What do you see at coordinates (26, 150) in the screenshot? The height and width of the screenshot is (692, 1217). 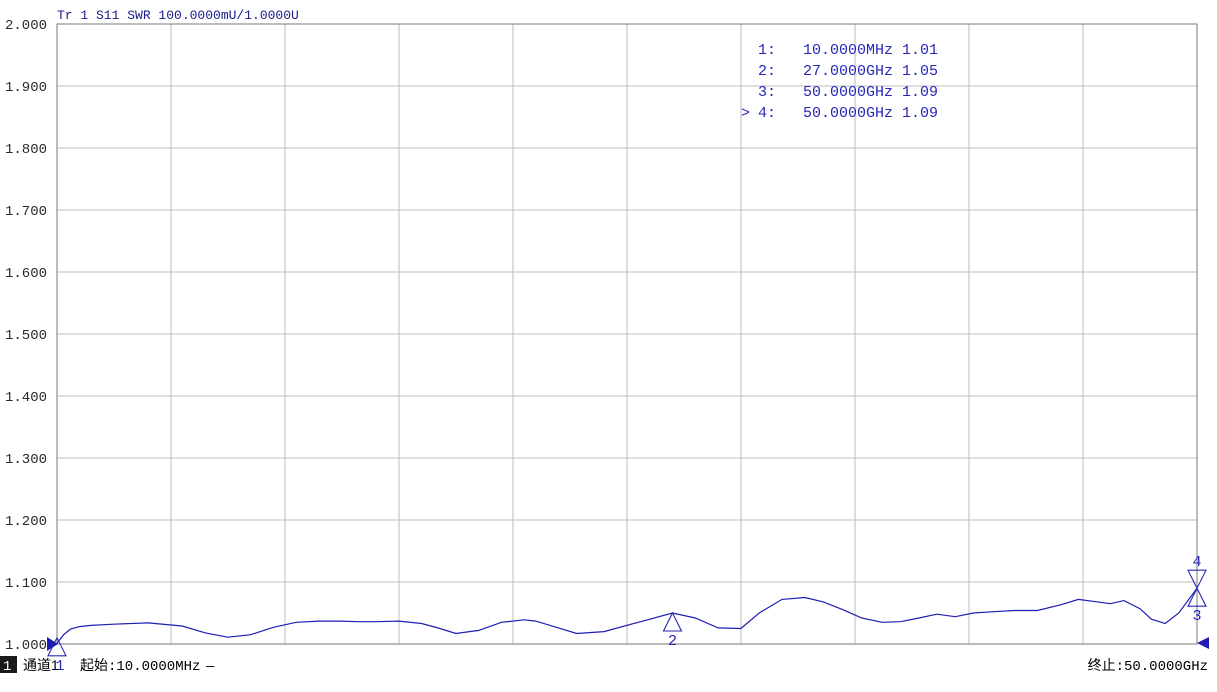 I see `y-tick-label: 1.800` at bounding box center [26, 150].